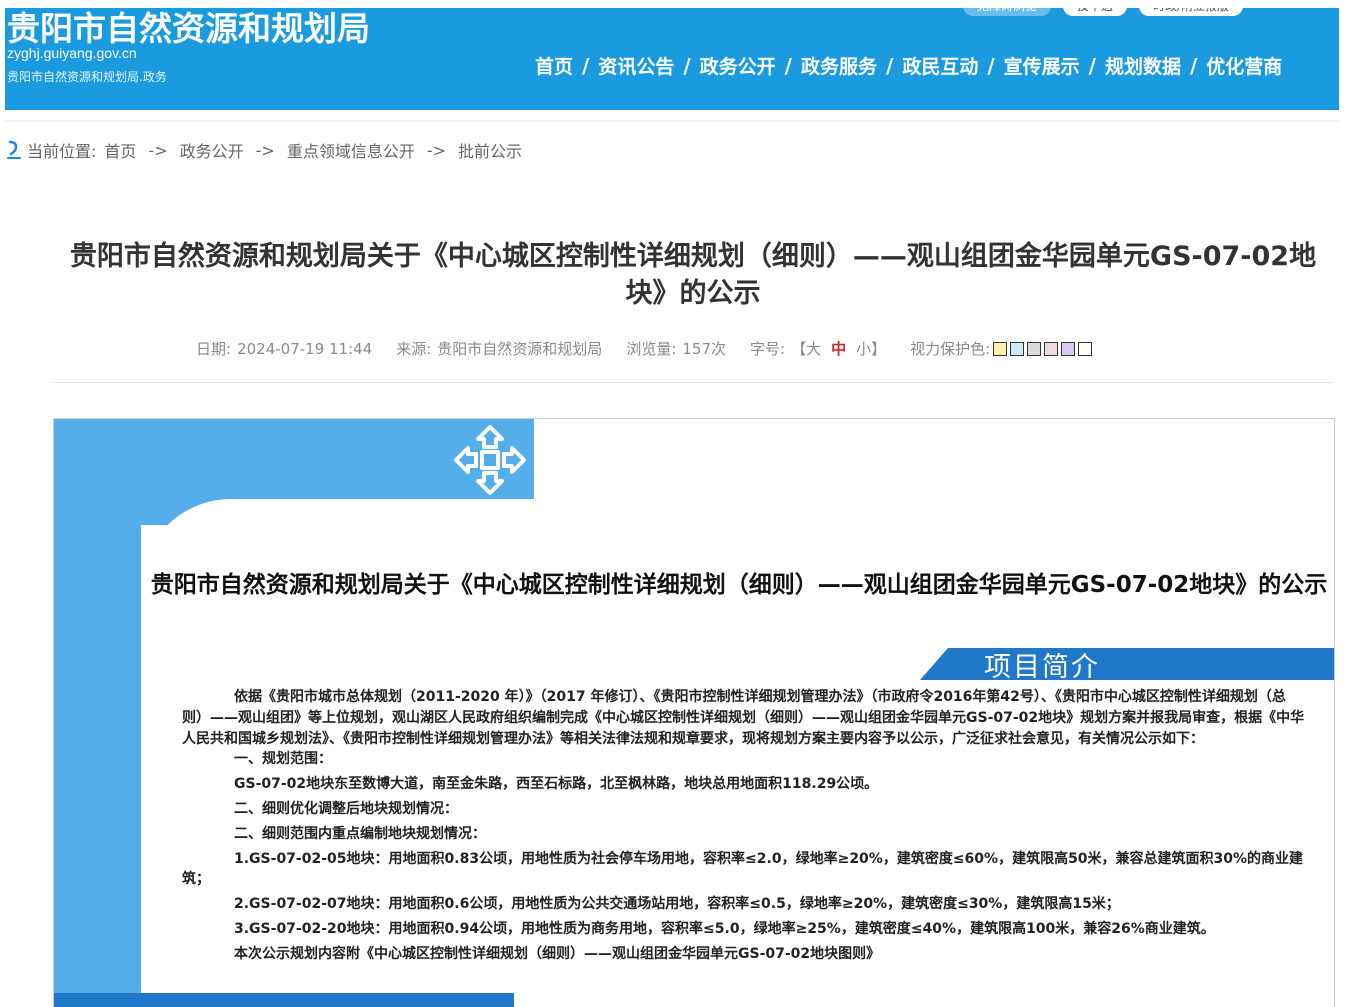  What do you see at coordinates (1007, 12) in the screenshot?
I see `accessibility-tab: 无障碍浏览` at bounding box center [1007, 12].